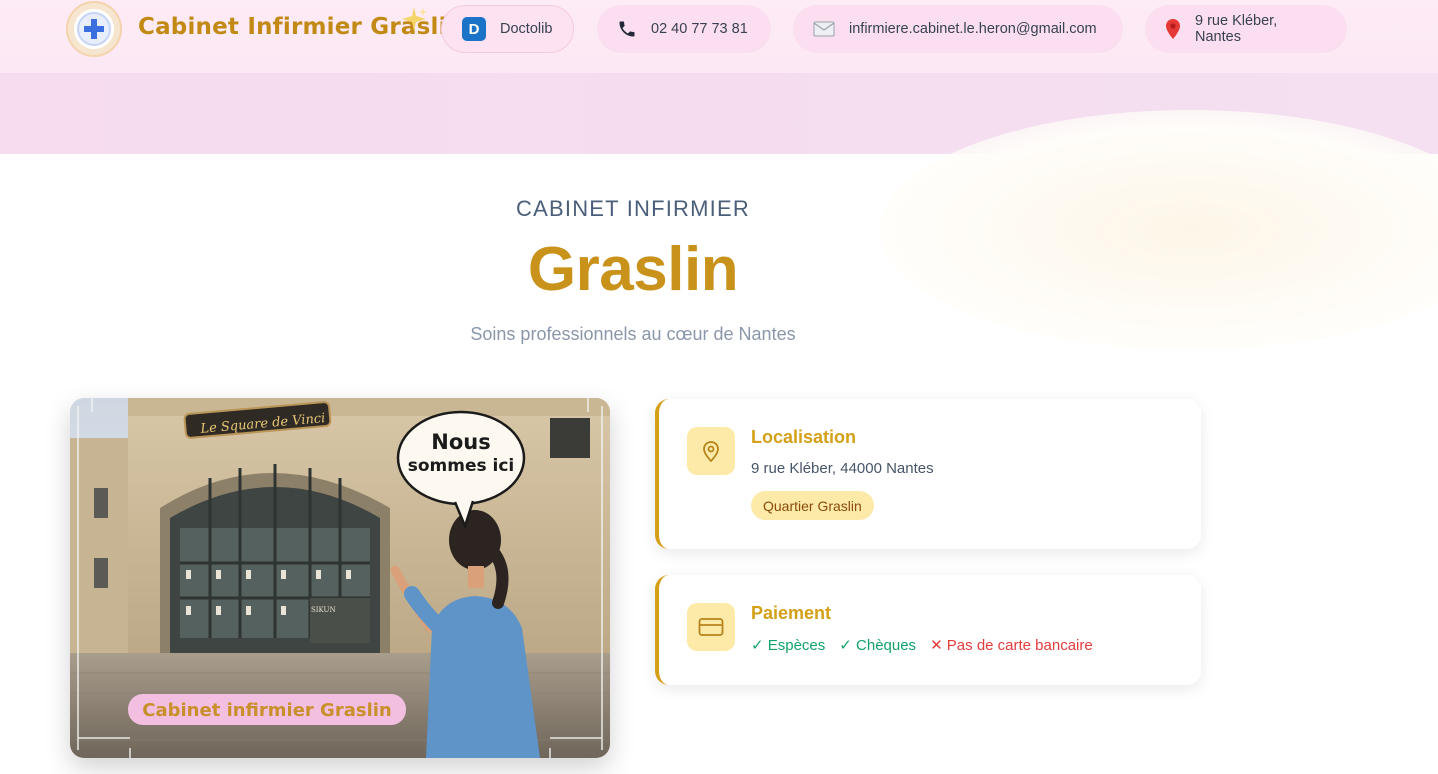 Image resolution: width=1438 pixels, height=774 pixels. What do you see at coordinates (633, 334) in the screenshot?
I see `hero-tagline: Soins professionnels au cœur de Nantes` at bounding box center [633, 334].